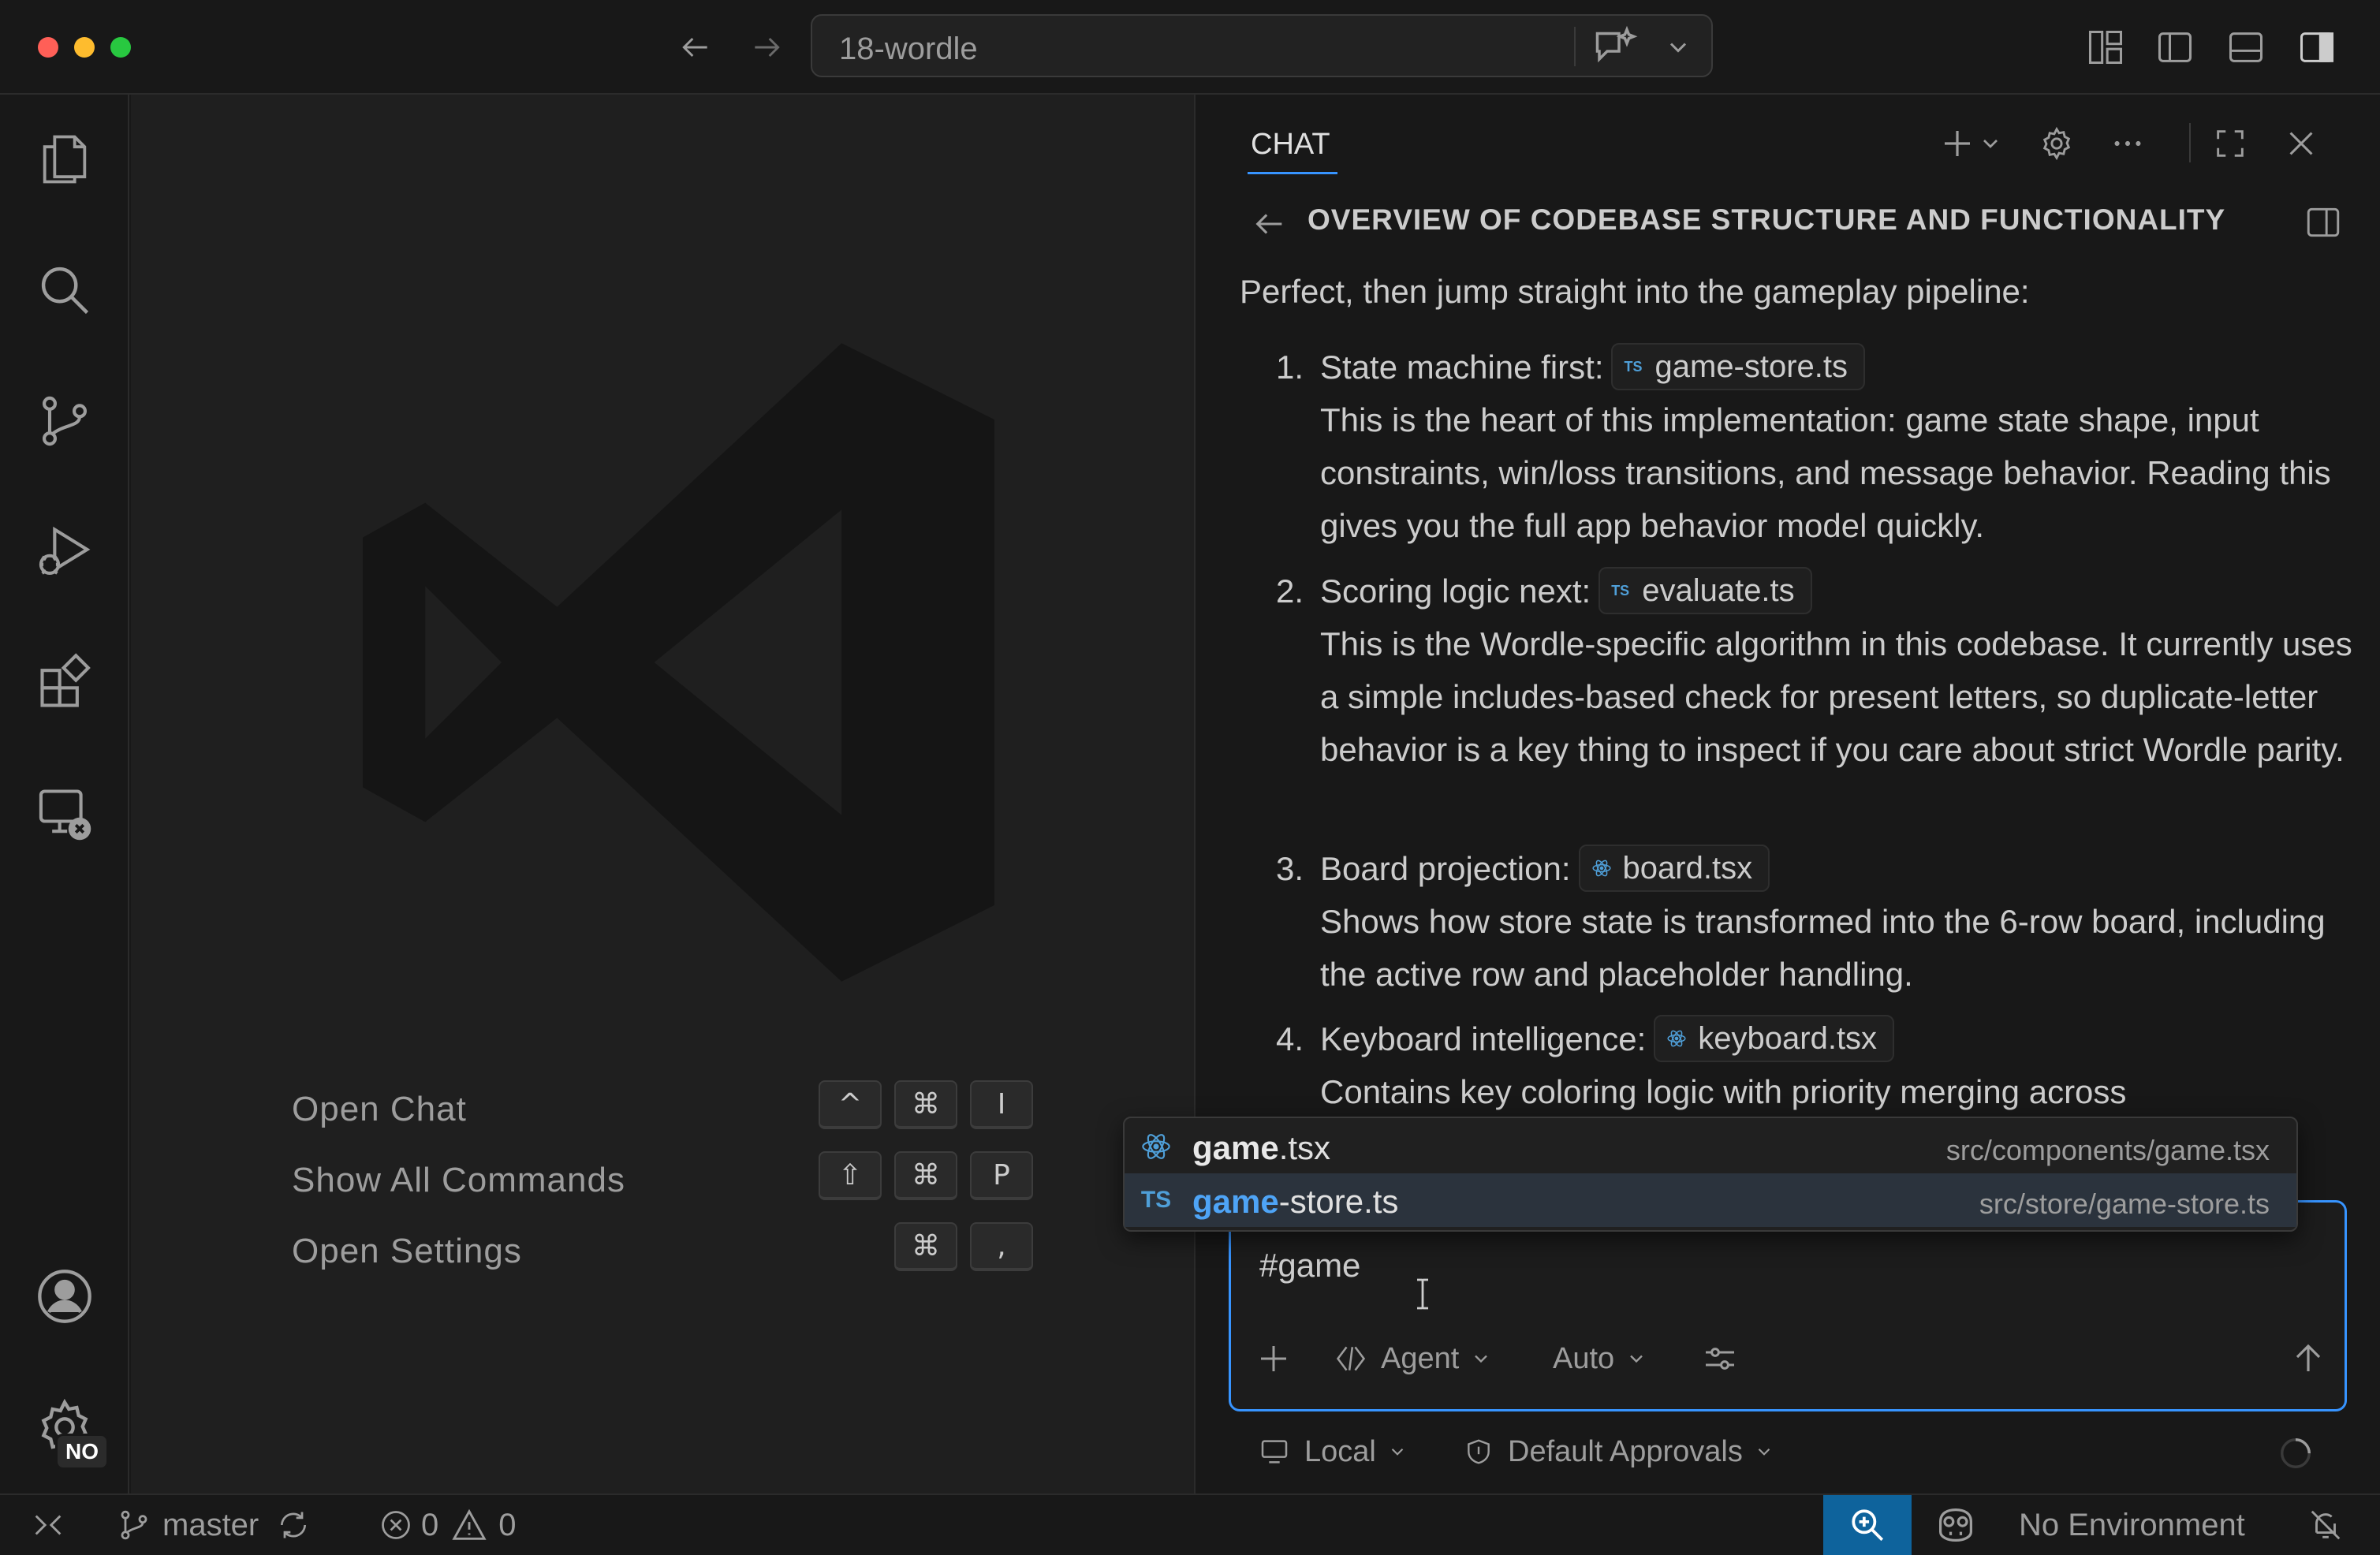 This screenshot has width=2380, height=1555. I want to click on tools-button, so click(1720, 1358).